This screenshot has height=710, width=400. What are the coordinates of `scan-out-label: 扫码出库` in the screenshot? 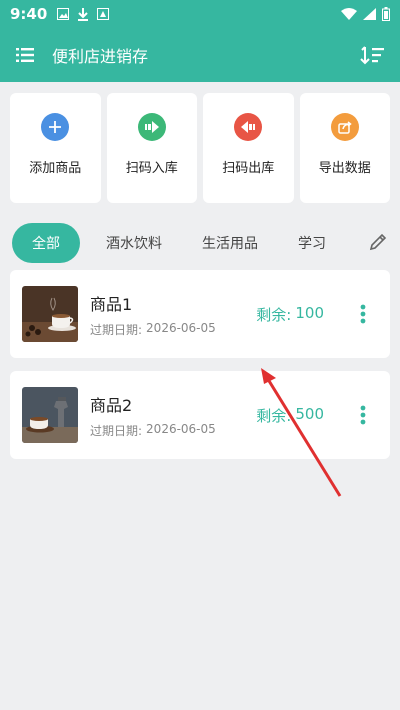 It's located at (248, 168).